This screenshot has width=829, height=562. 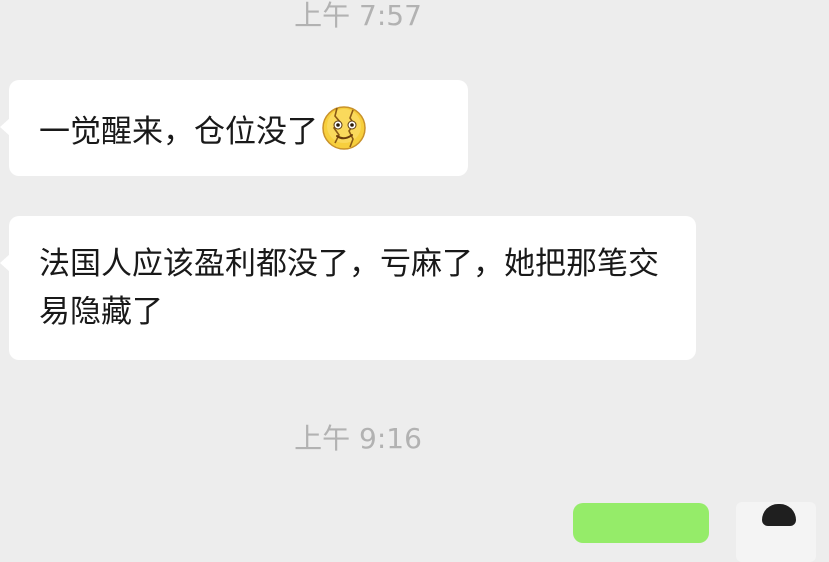 I want to click on message-text: 法国人应该盈利都没了，亏麻了，她把那笔交易隐藏了, so click(x=349, y=288).